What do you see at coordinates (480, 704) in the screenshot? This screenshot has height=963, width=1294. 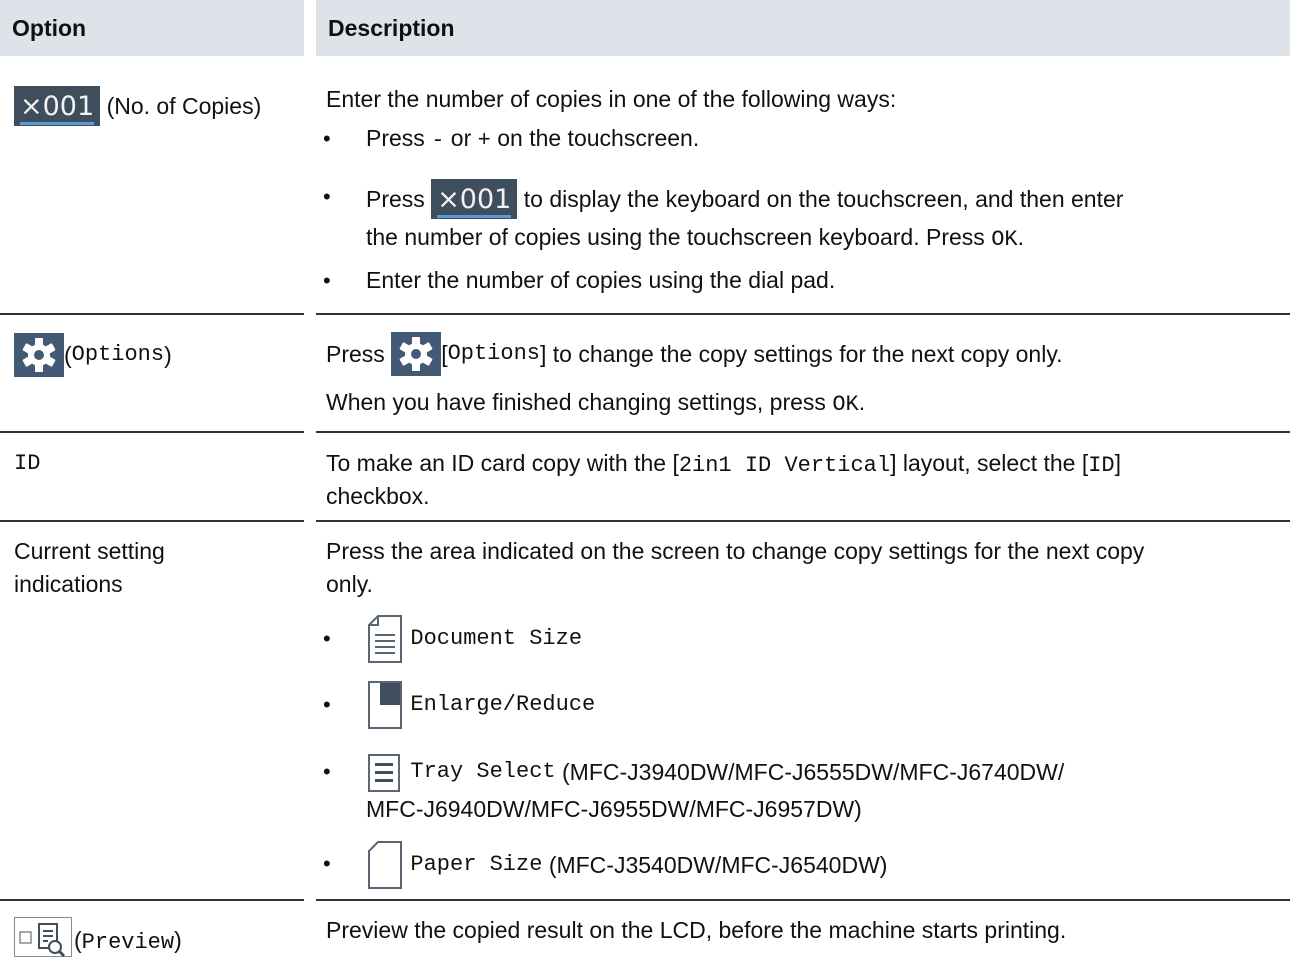 I see `indication-enlarge-reduce: Enlarge/Reduce` at bounding box center [480, 704].